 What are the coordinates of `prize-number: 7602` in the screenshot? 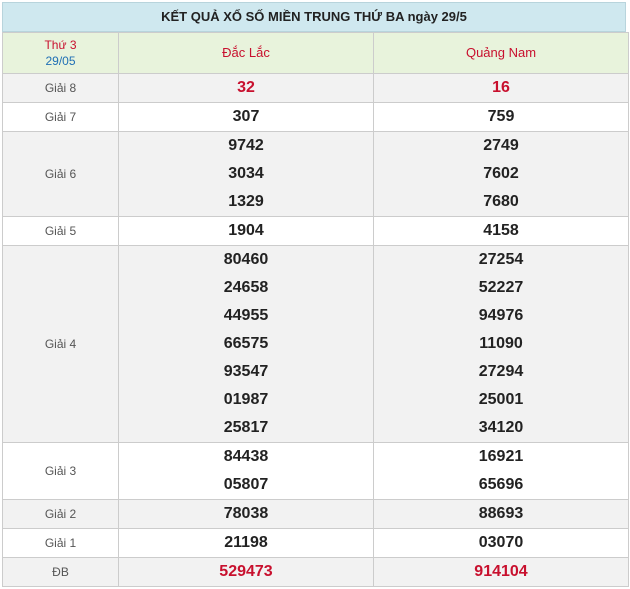 It's located at (501, 173).